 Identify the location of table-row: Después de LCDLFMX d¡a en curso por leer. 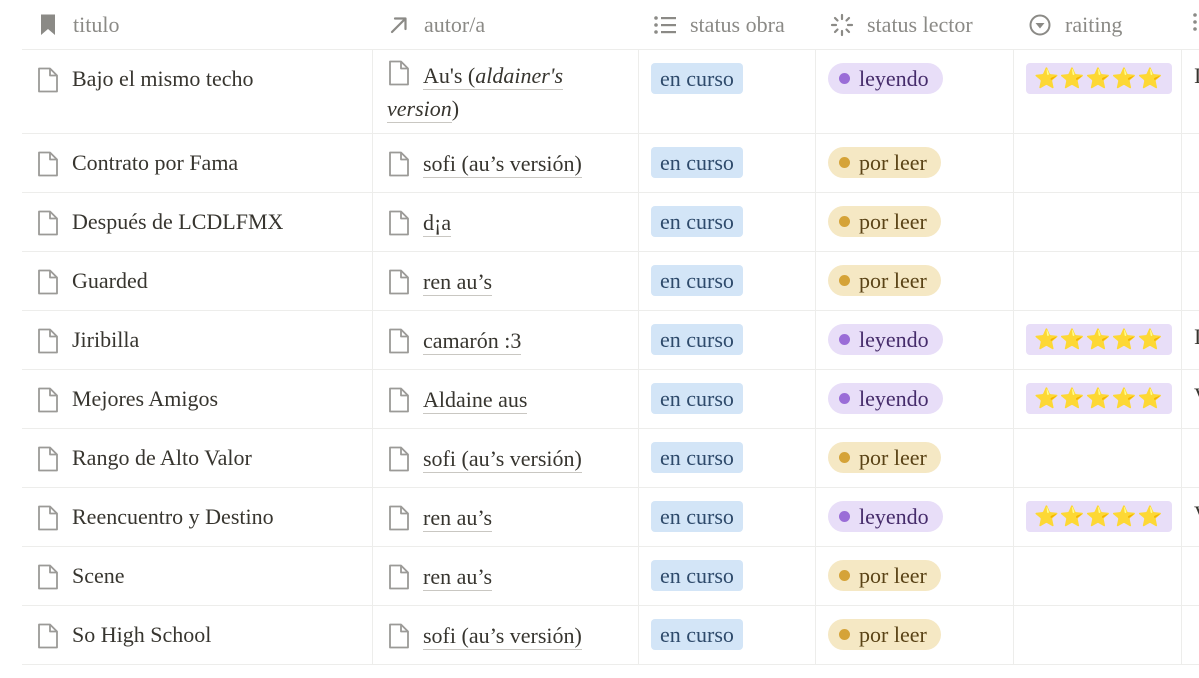
(610, 222).